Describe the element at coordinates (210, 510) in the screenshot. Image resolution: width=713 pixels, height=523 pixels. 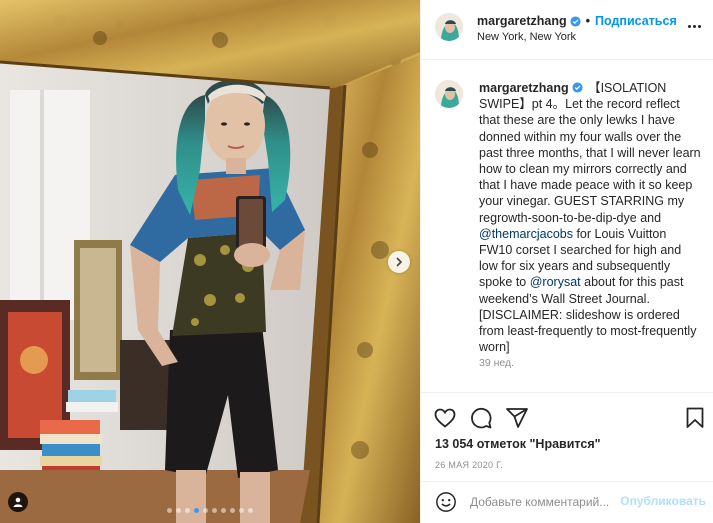
I see `slide-indicator` at that location.